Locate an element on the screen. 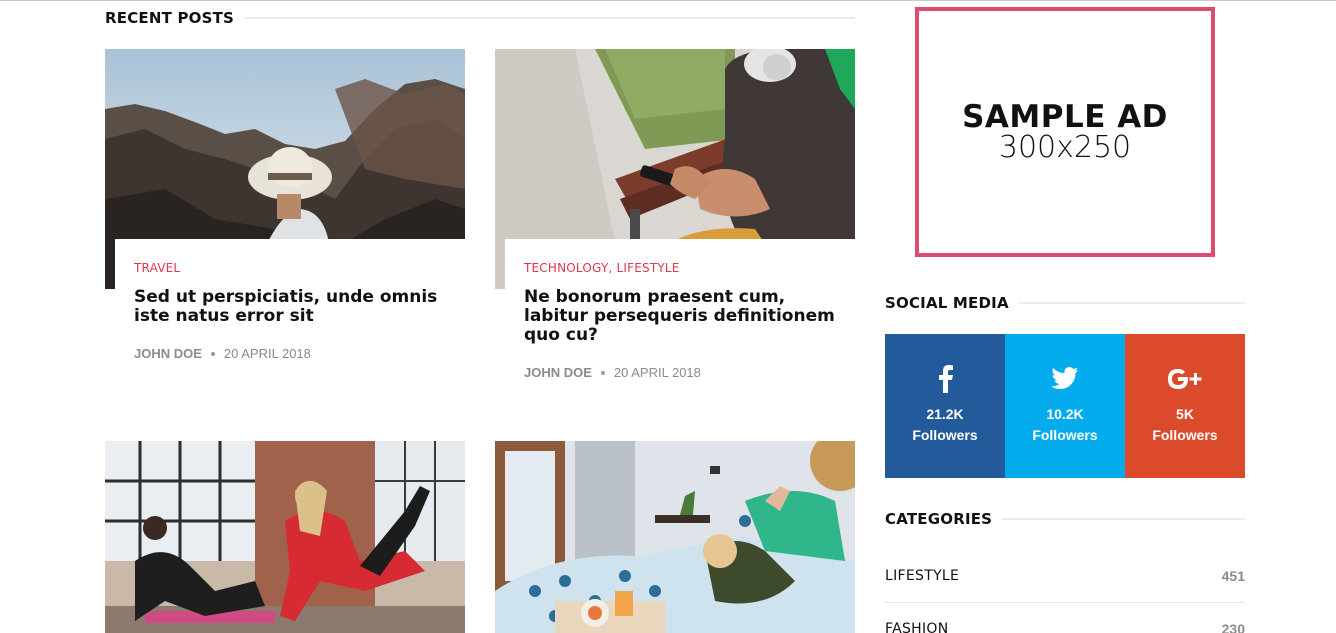 This screenshot has width=1336, height=633. twitter-followers-button: 10.2K Followers is located at coordinates (1065, 406).